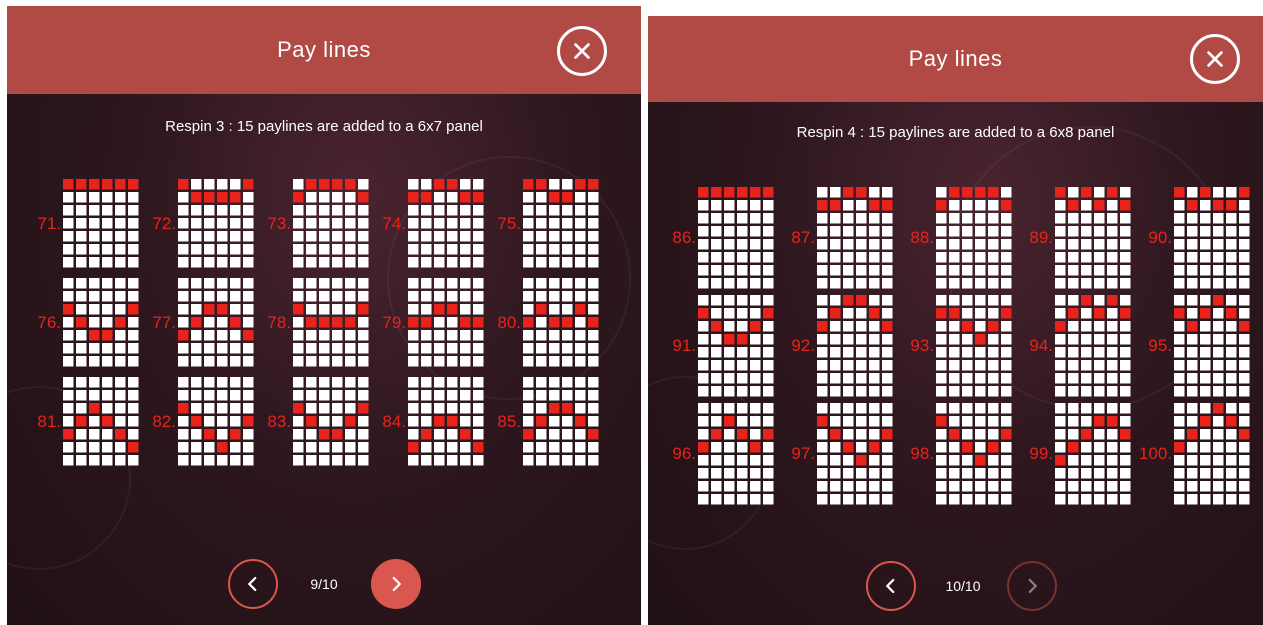 Image resolution: width=1263 pixels, height=625 pixels. Describe the element at coordinates (1041, 453) in the screenshot. I see `payline-number: 99.` at that location.